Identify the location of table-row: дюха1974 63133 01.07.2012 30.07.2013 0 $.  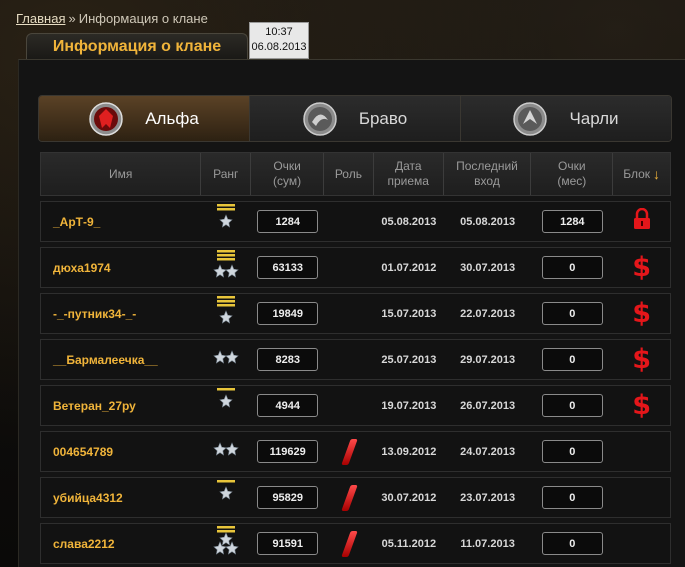
(355, 267).